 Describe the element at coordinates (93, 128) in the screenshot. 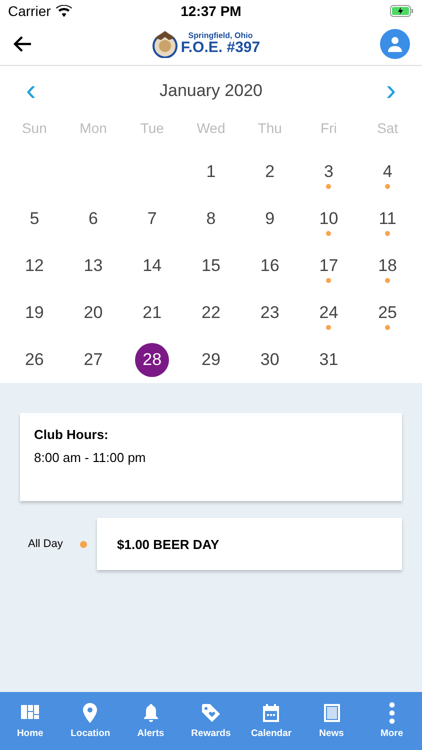

I see `weekday-label: Mon` at that location.